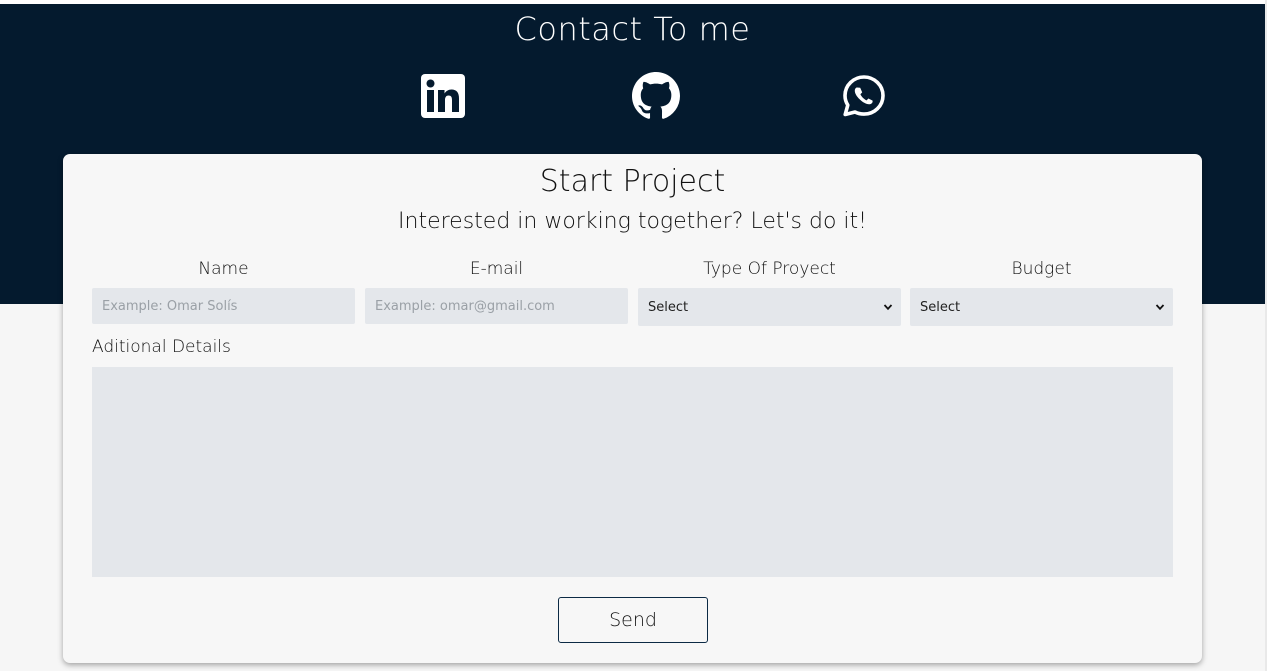 The width and height of the screenshot is (1267, 671). I want to click on project-type-label: Type Of Proyect, so click(769, 269).